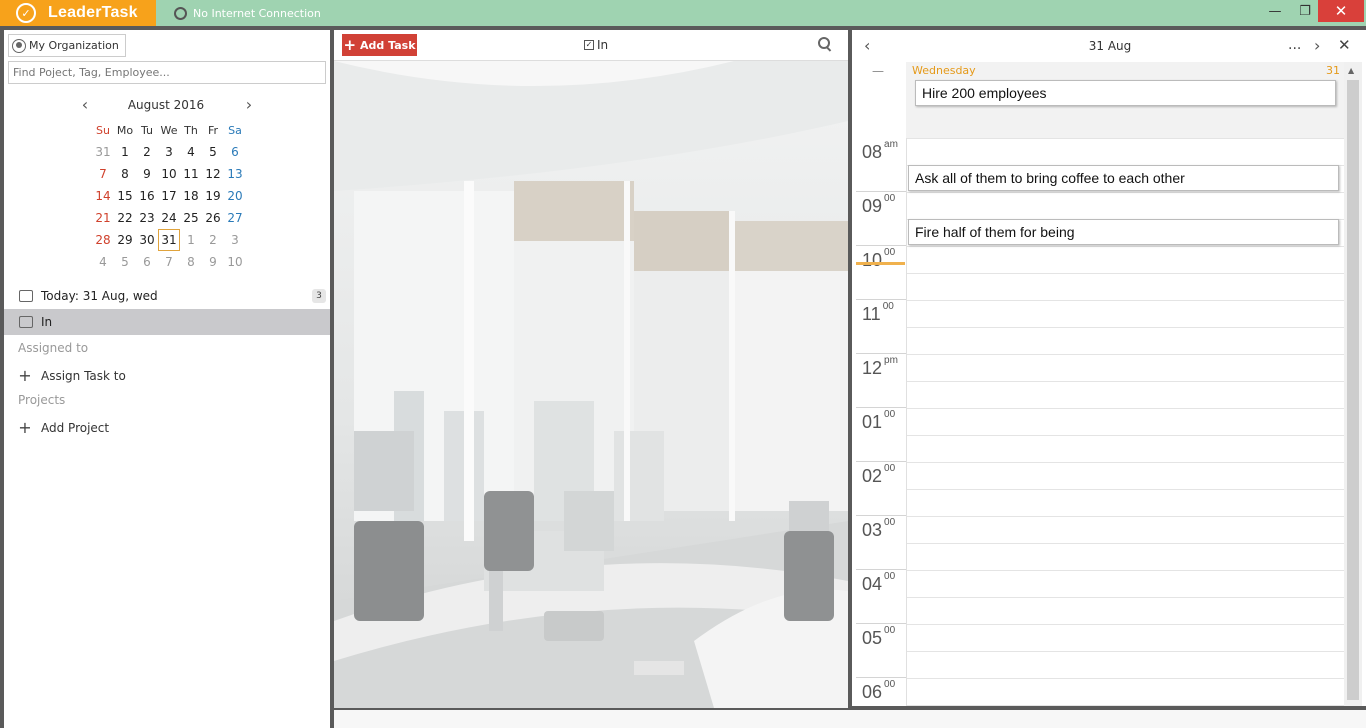 Image resolution: width=1366 pixels, height=728 pixels. I want to click on calendar-day: 22, so click(125, 218).